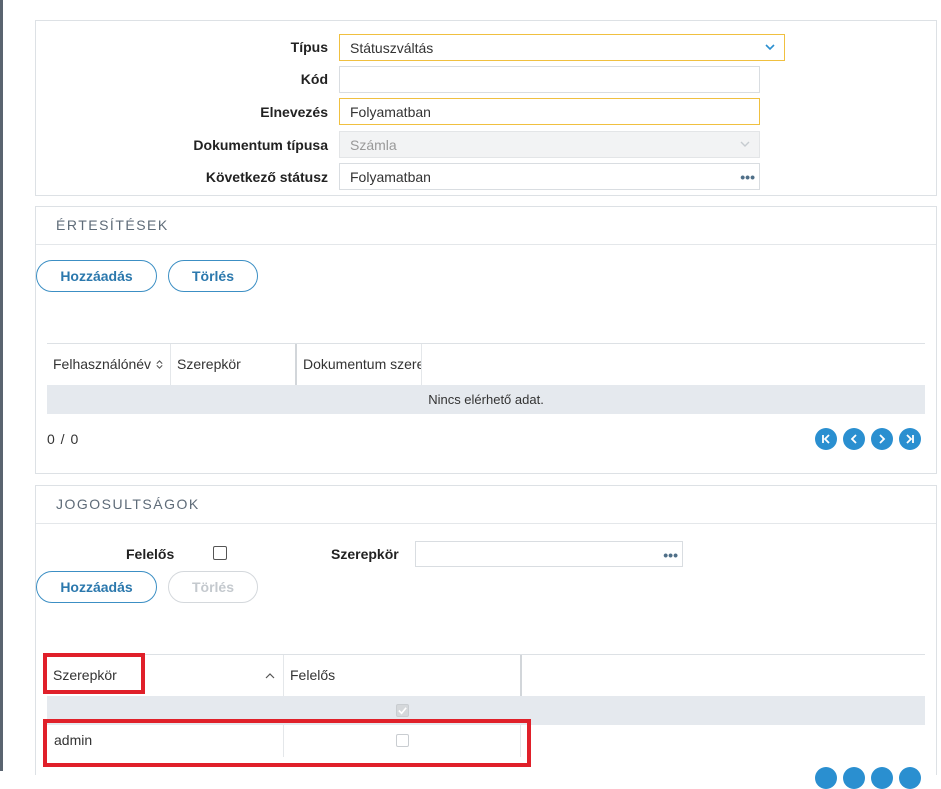 This screenshot has width=941, height=789. What do you see at coordinates (266, 177) in the screenshot?
I see `kovetkezo-status-label: Következő státusz` at bounding box center [266, 177].